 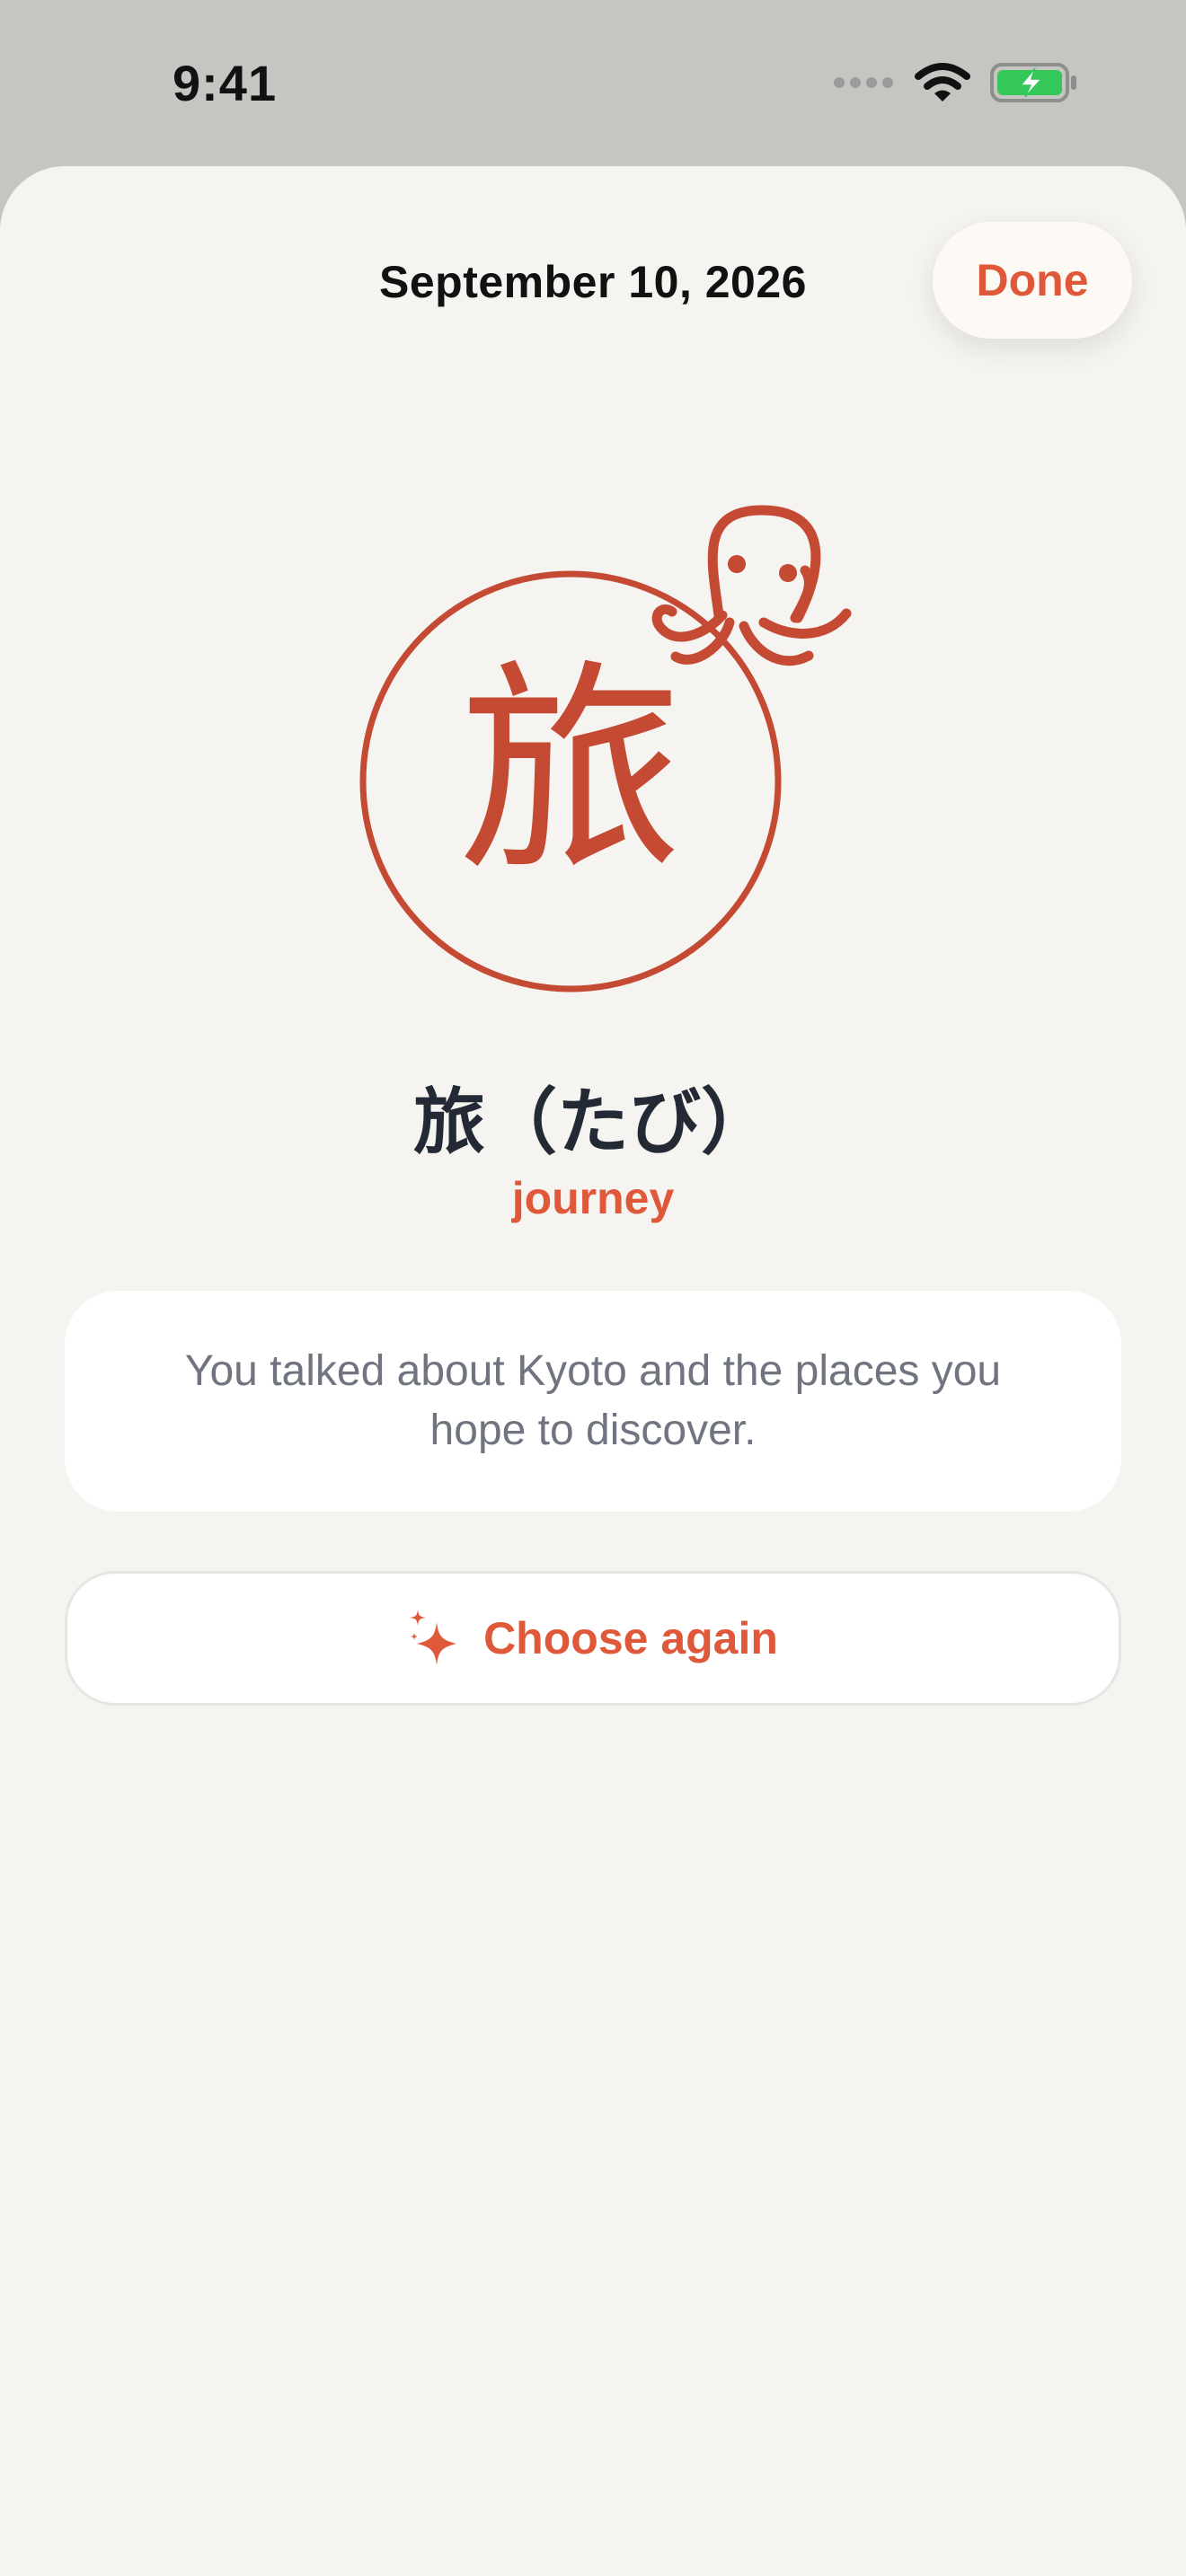 I want to click on status-icons, so click(x=955, y=82).